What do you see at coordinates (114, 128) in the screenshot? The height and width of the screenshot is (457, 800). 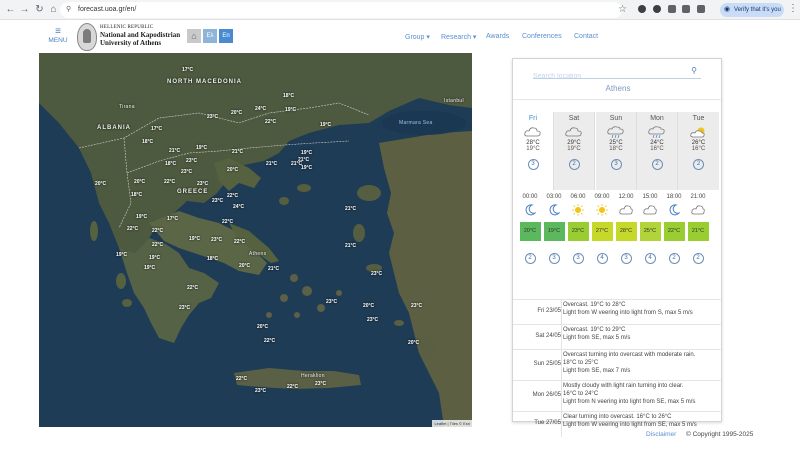 I see `map-label: ALBANIA` at bounding box center [114, 128].